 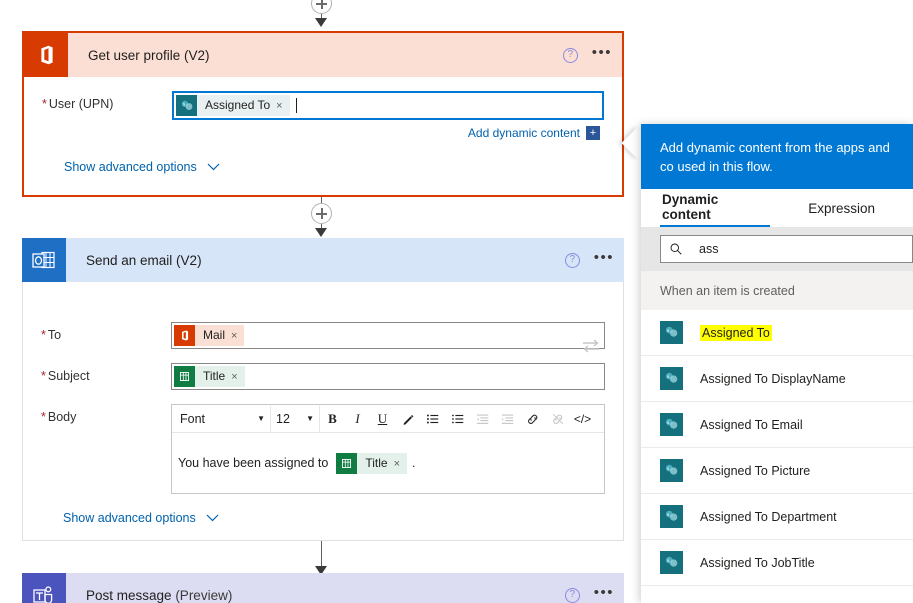 What do you see at coordinates (507, 419) in the screenshot?
I see `increase-indent-icon` at bounding box center [507, 419].